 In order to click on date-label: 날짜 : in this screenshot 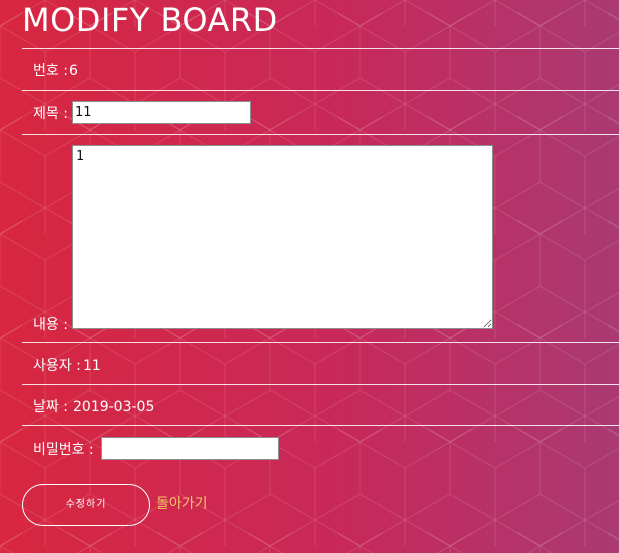, I will do `click(50, 407)`.